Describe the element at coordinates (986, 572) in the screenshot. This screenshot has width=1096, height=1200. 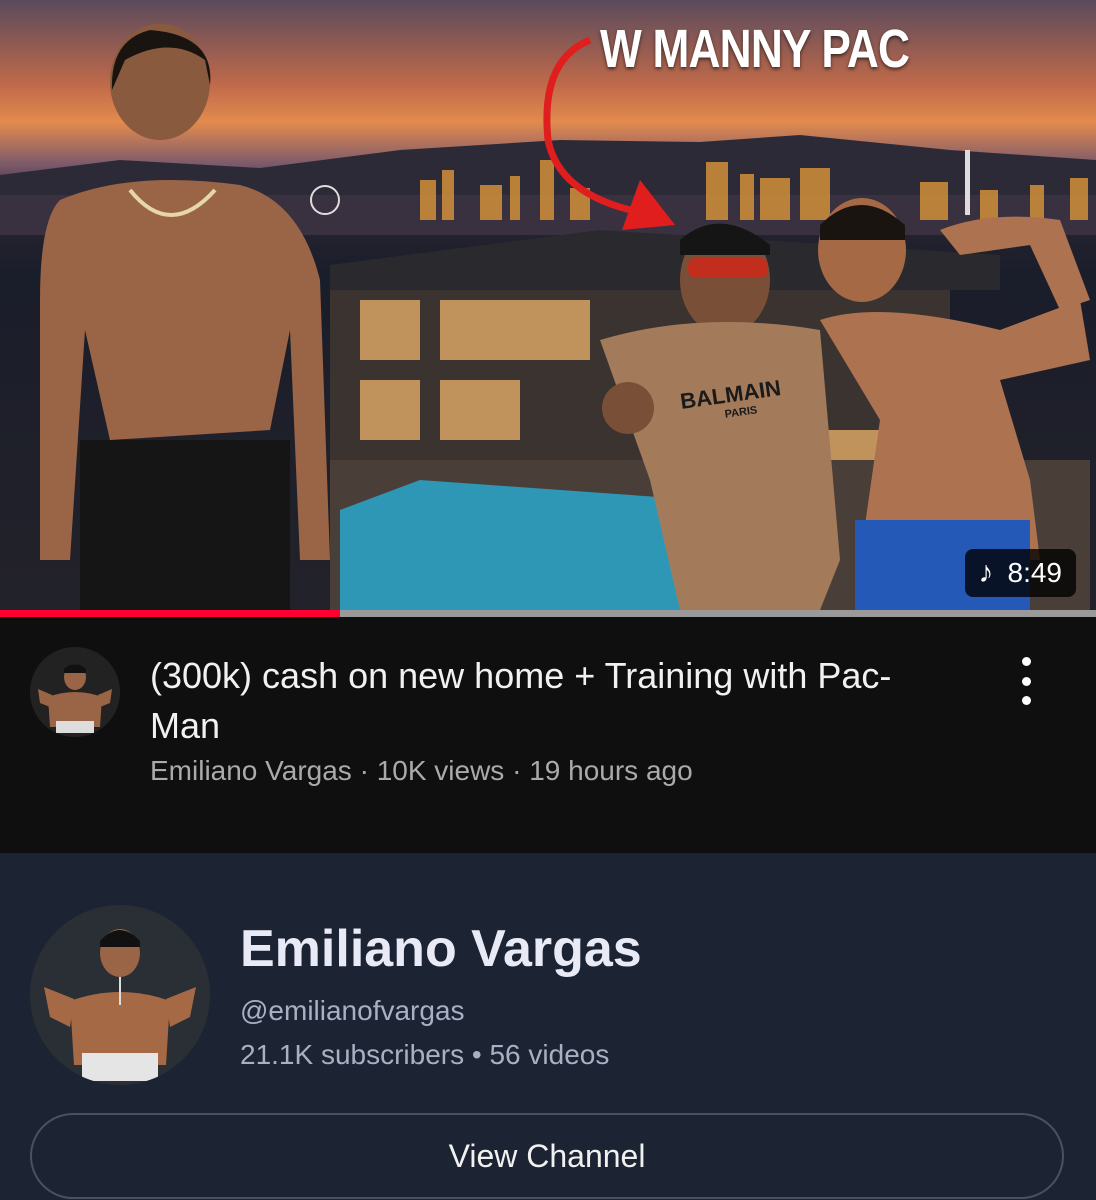
I see `music-note-icon: ♪` at that location.